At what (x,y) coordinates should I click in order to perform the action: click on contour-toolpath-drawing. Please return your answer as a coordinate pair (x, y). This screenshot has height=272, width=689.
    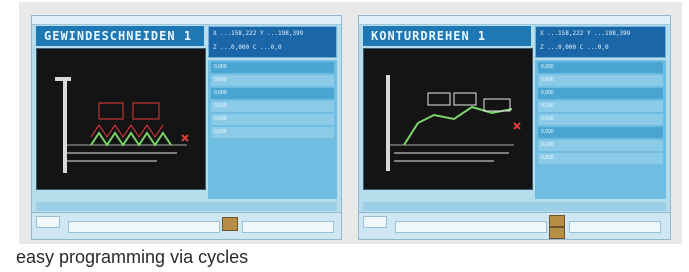
    Looking at the image, I should click on (453, 123).